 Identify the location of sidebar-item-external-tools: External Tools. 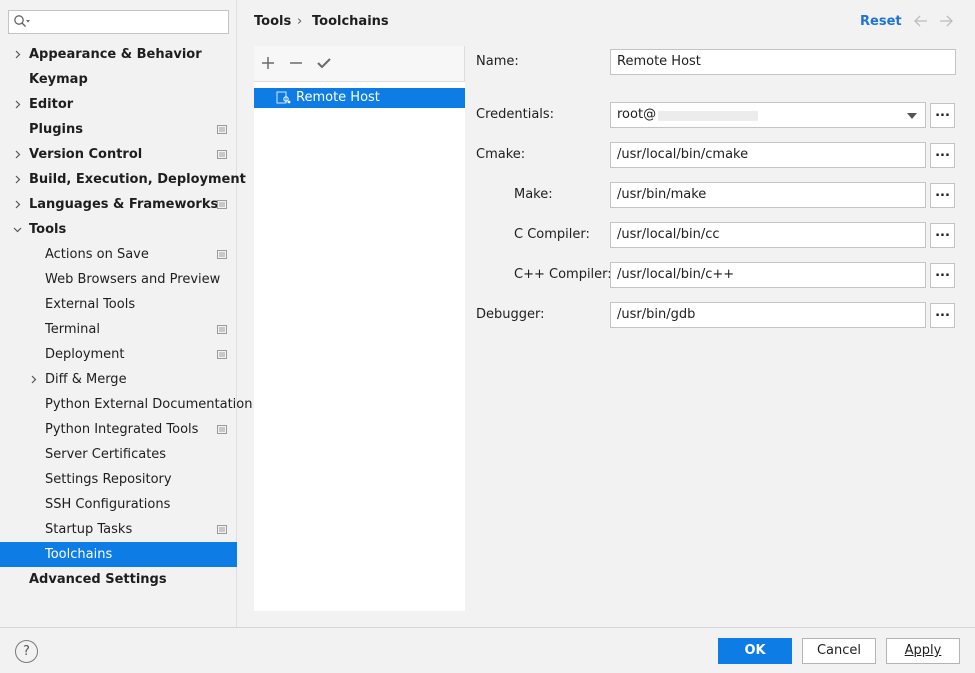
(118, 304).